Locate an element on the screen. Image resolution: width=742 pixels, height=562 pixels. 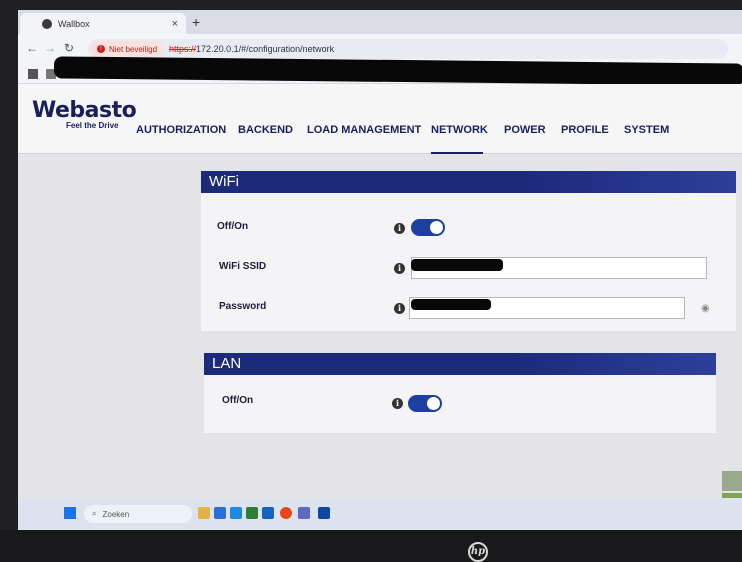
nav-backend: BACKEND is located at coordinates (265, 130).